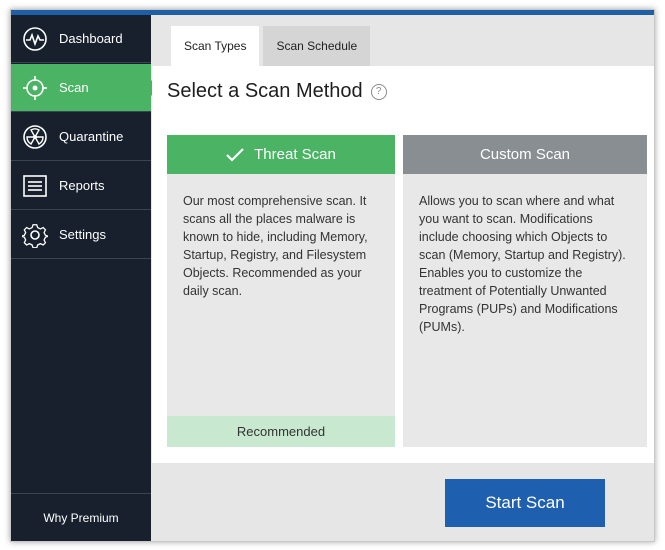  Describe the element at coordinates (35, 186) in the screenshot. I see `list-icon` at that location.